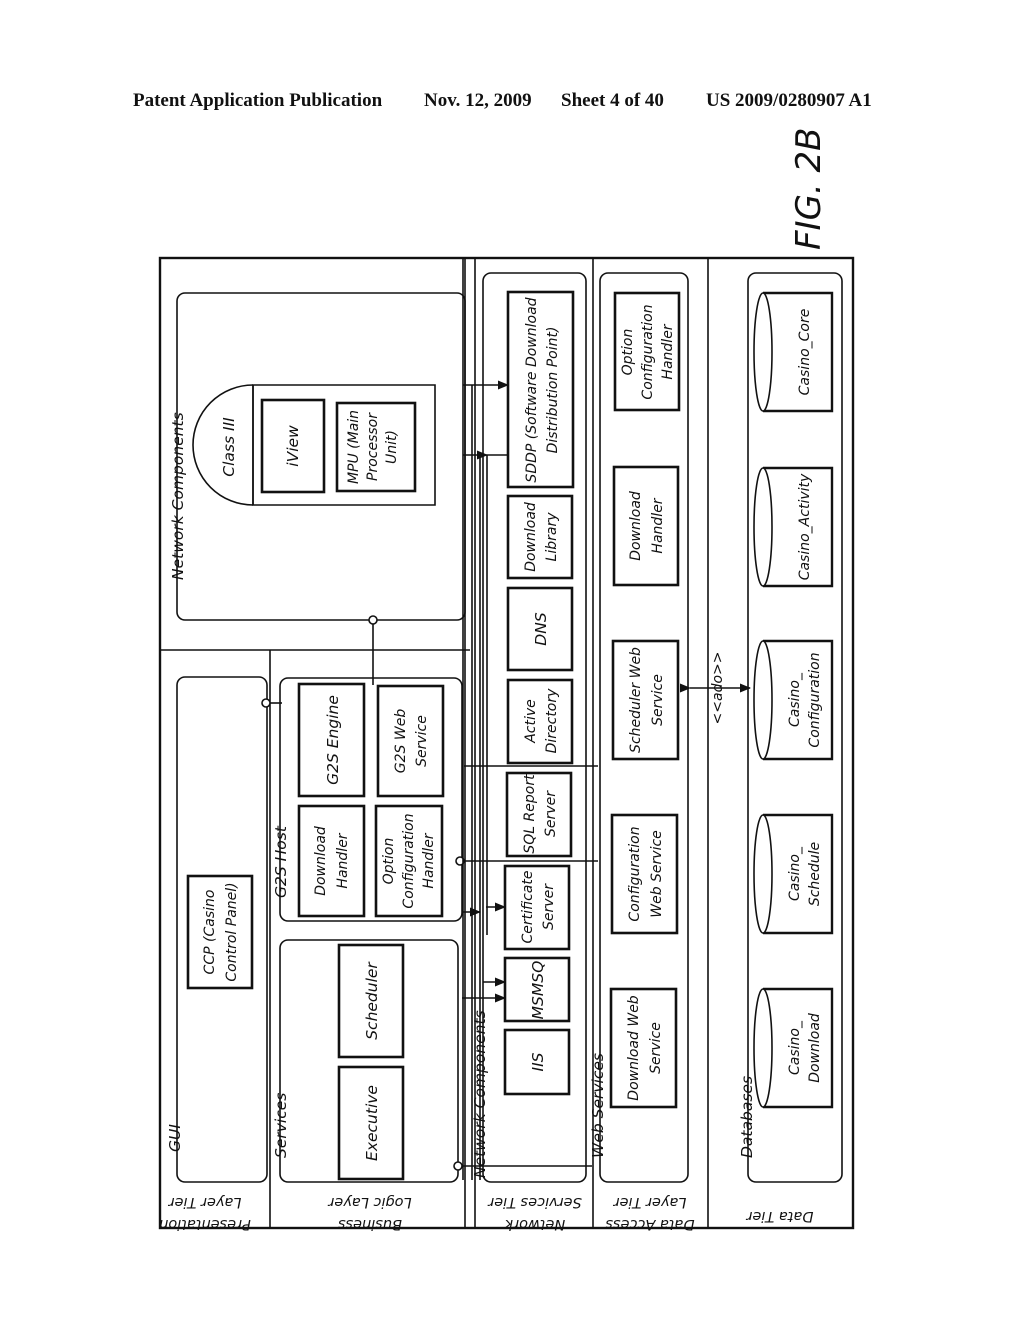 This screenshot has width=1024, height=1320. I want to click on svg-text: Services Tier, so click(534, 1202).